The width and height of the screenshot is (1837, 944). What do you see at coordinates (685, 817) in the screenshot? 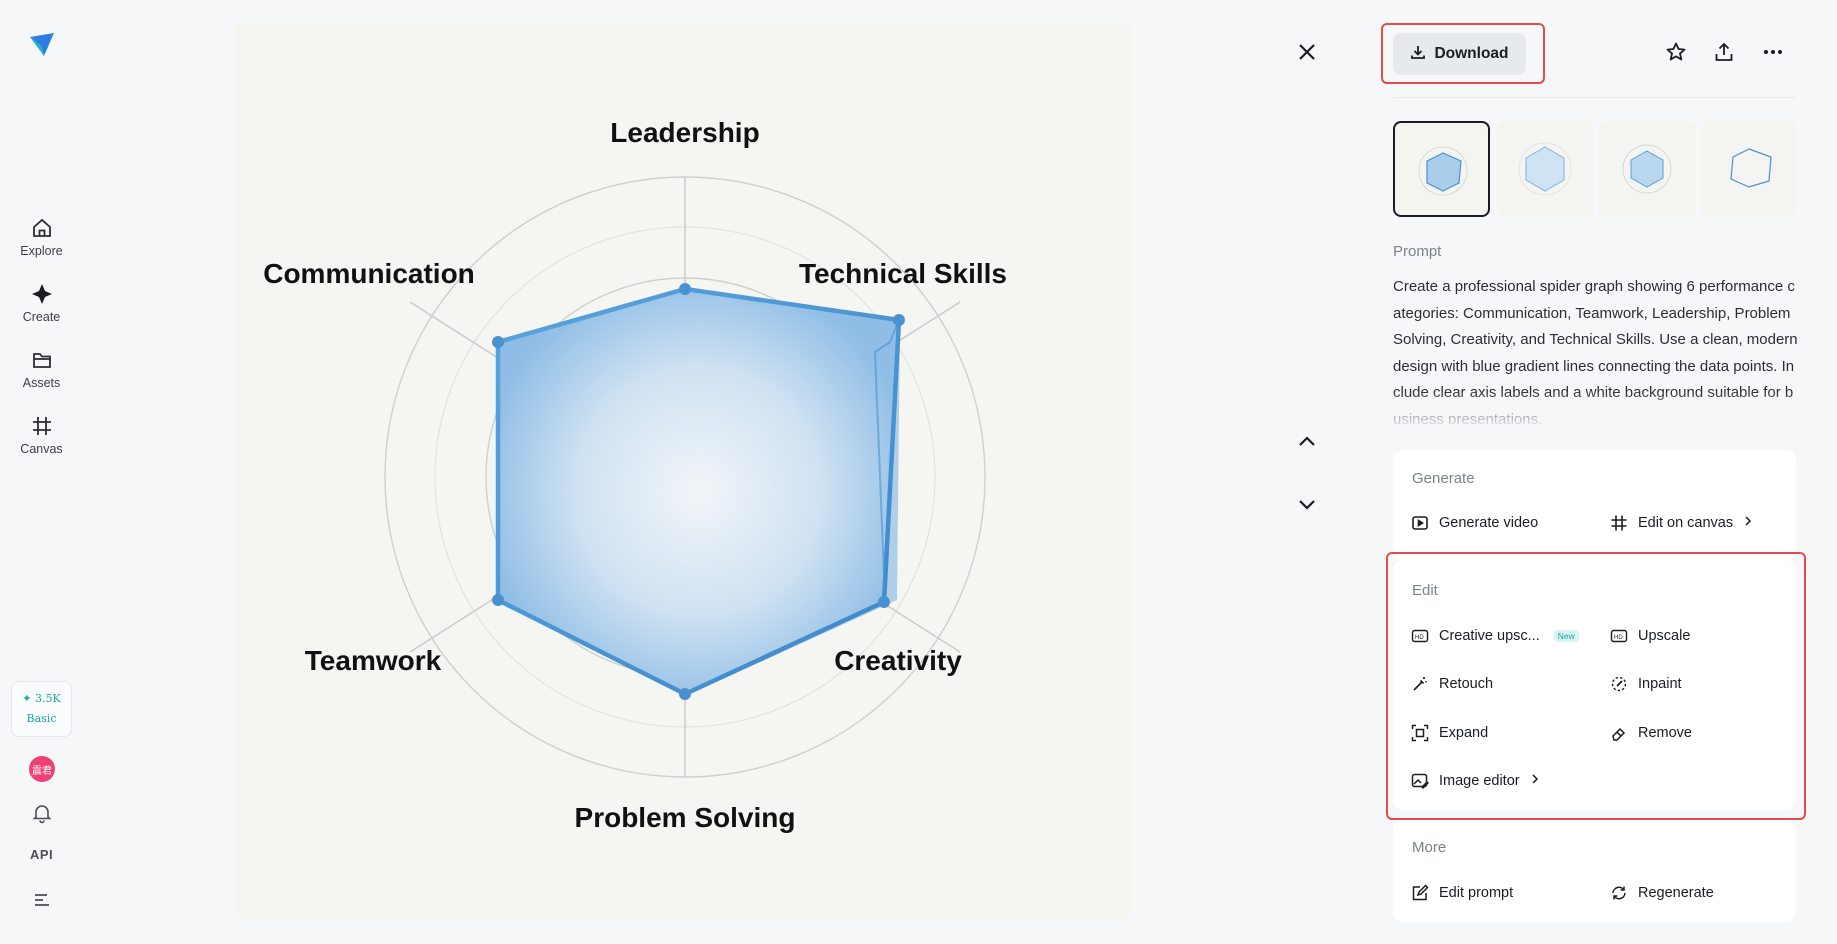
I see `axis-label-problem-solving: Problem Solving` at bounding box center [685, 817].